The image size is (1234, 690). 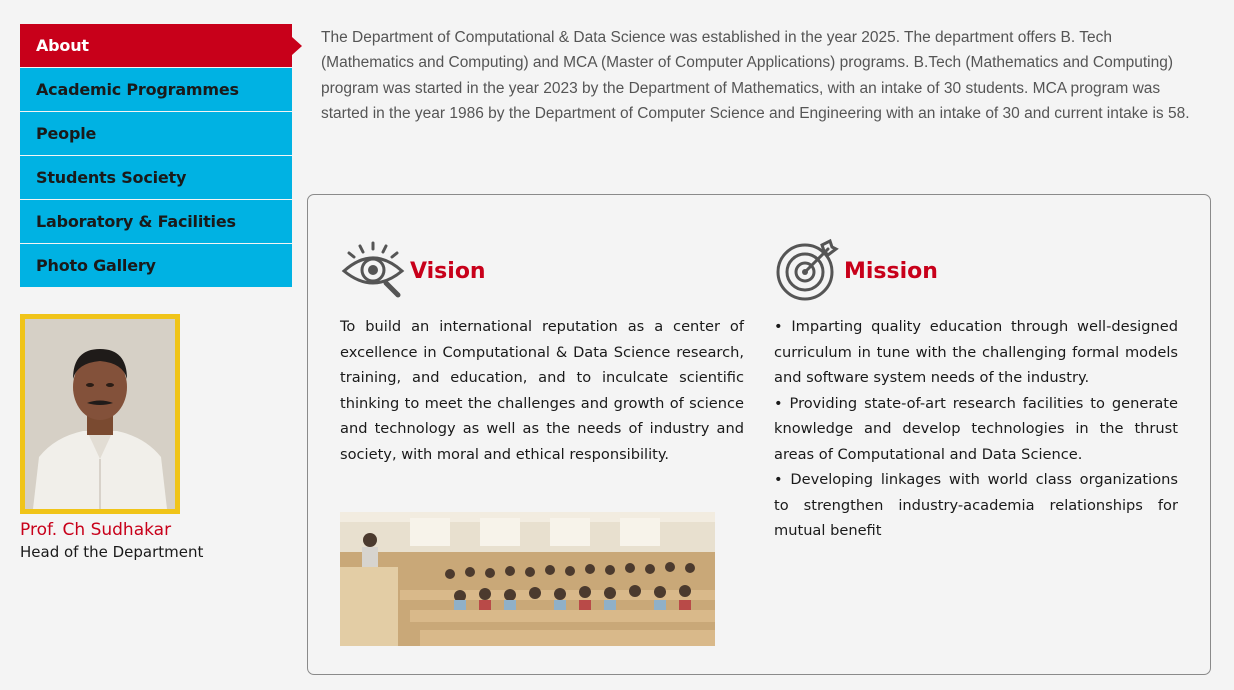 I want to click on nav-item-about: About, so click(x=161, y=45).